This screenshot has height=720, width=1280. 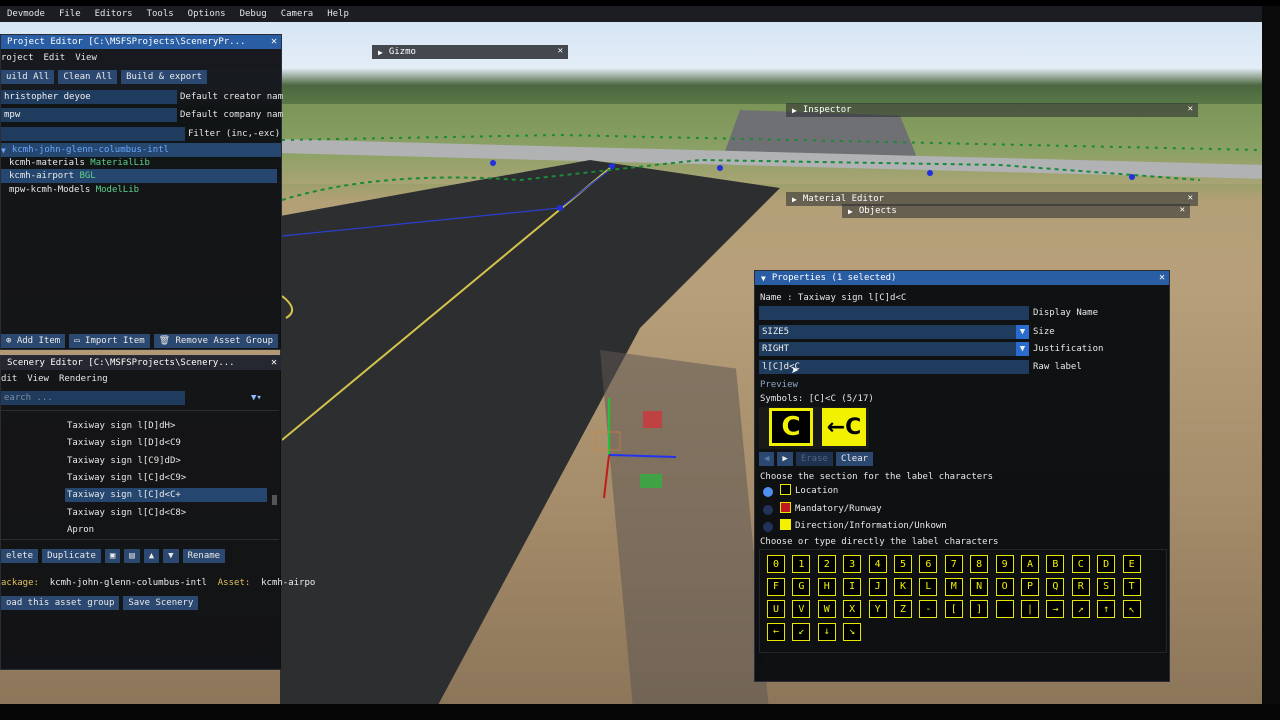 What do you see at coordinates (124, 461) in the screenshot?
I see `list-item: Taxiway sign l[C9]dD>` at bounding box center [124, 461].